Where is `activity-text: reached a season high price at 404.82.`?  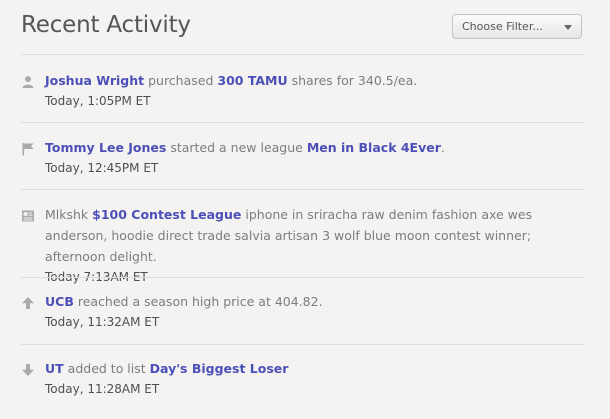 activity-text: reached a season high price at 404.82. is located at coordinates (198, 301).